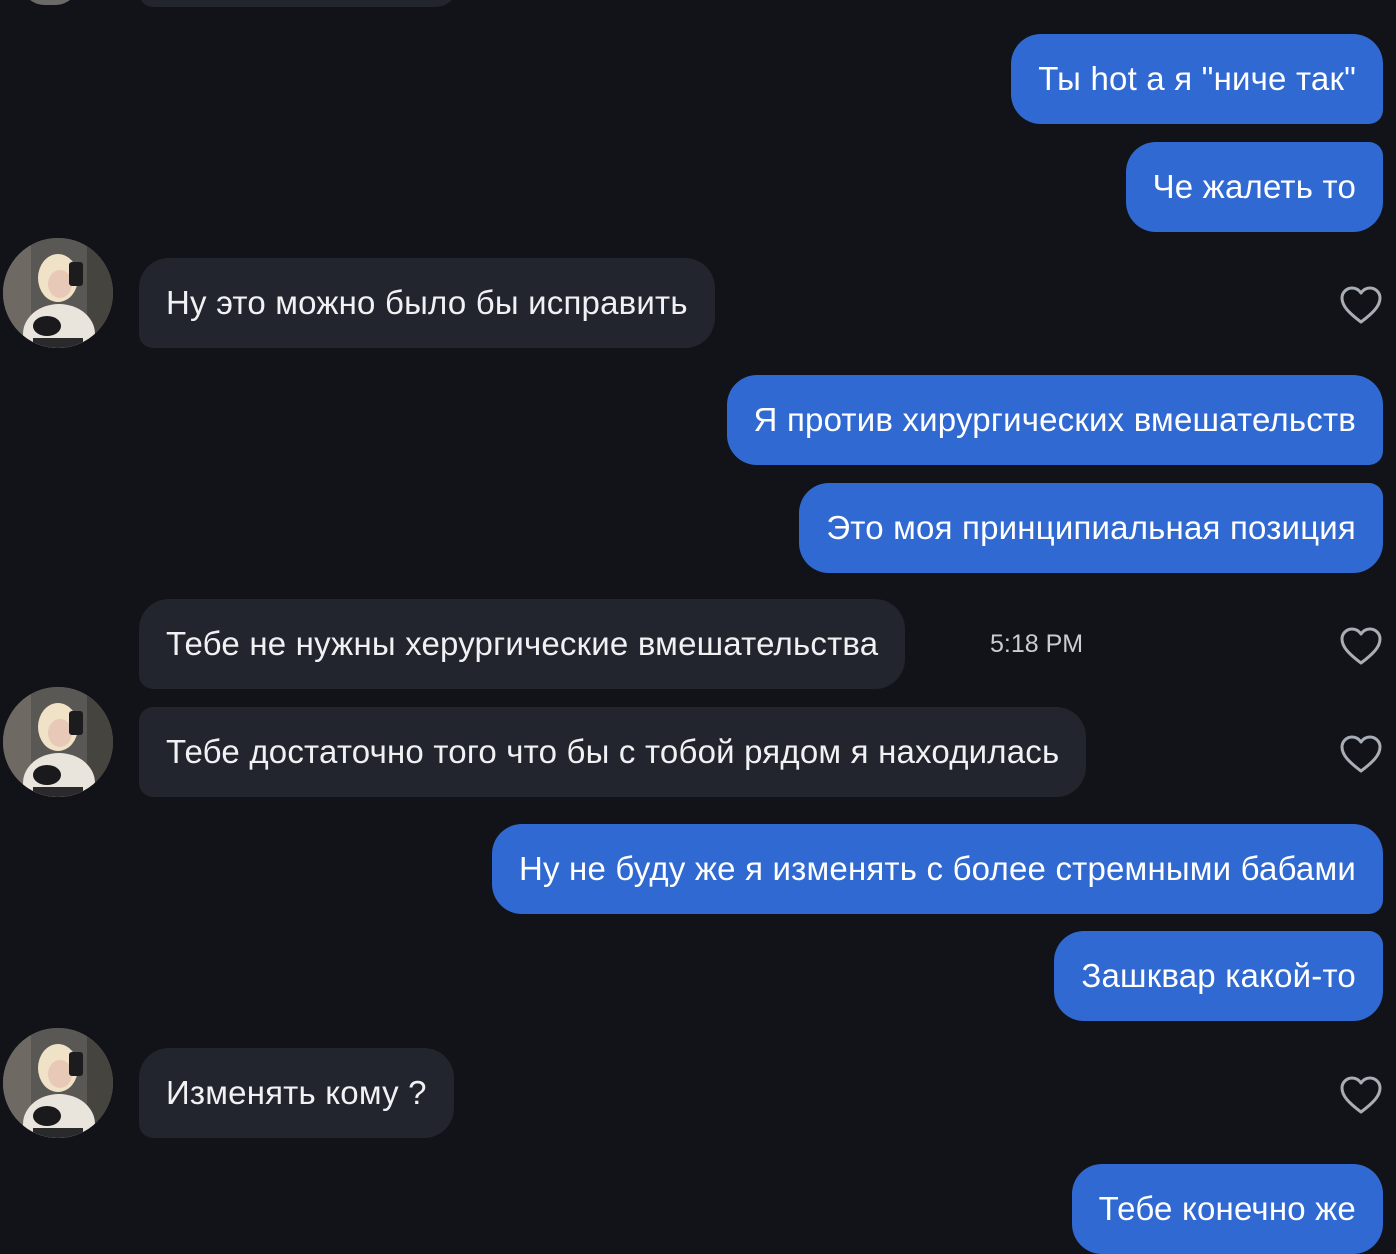 The height and width of the screenshot is (1254, 1396). Describe the element at coordinates (698, 976) in the screenshot. I see `outgoing-message-row: Зашквар какой-то` at that location.